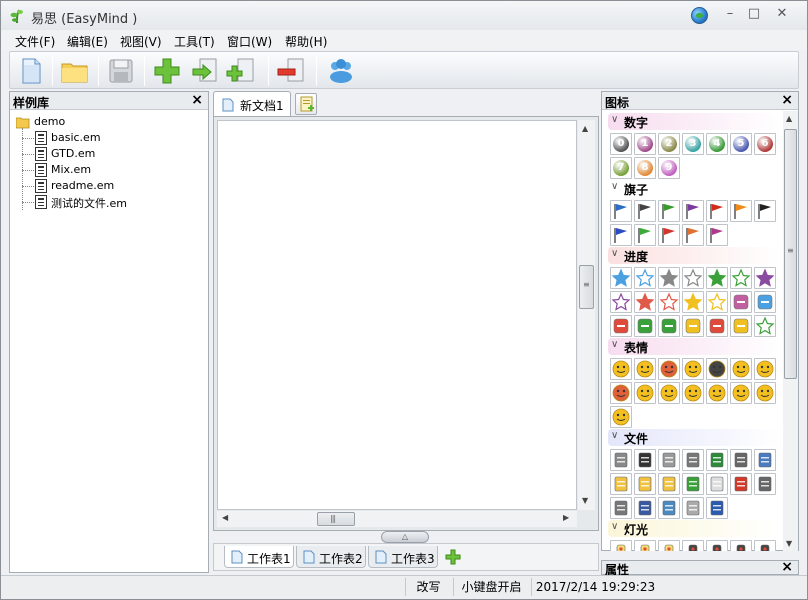 The image size is (808, 600). I want to click on chat-icon, so click(693, 484).